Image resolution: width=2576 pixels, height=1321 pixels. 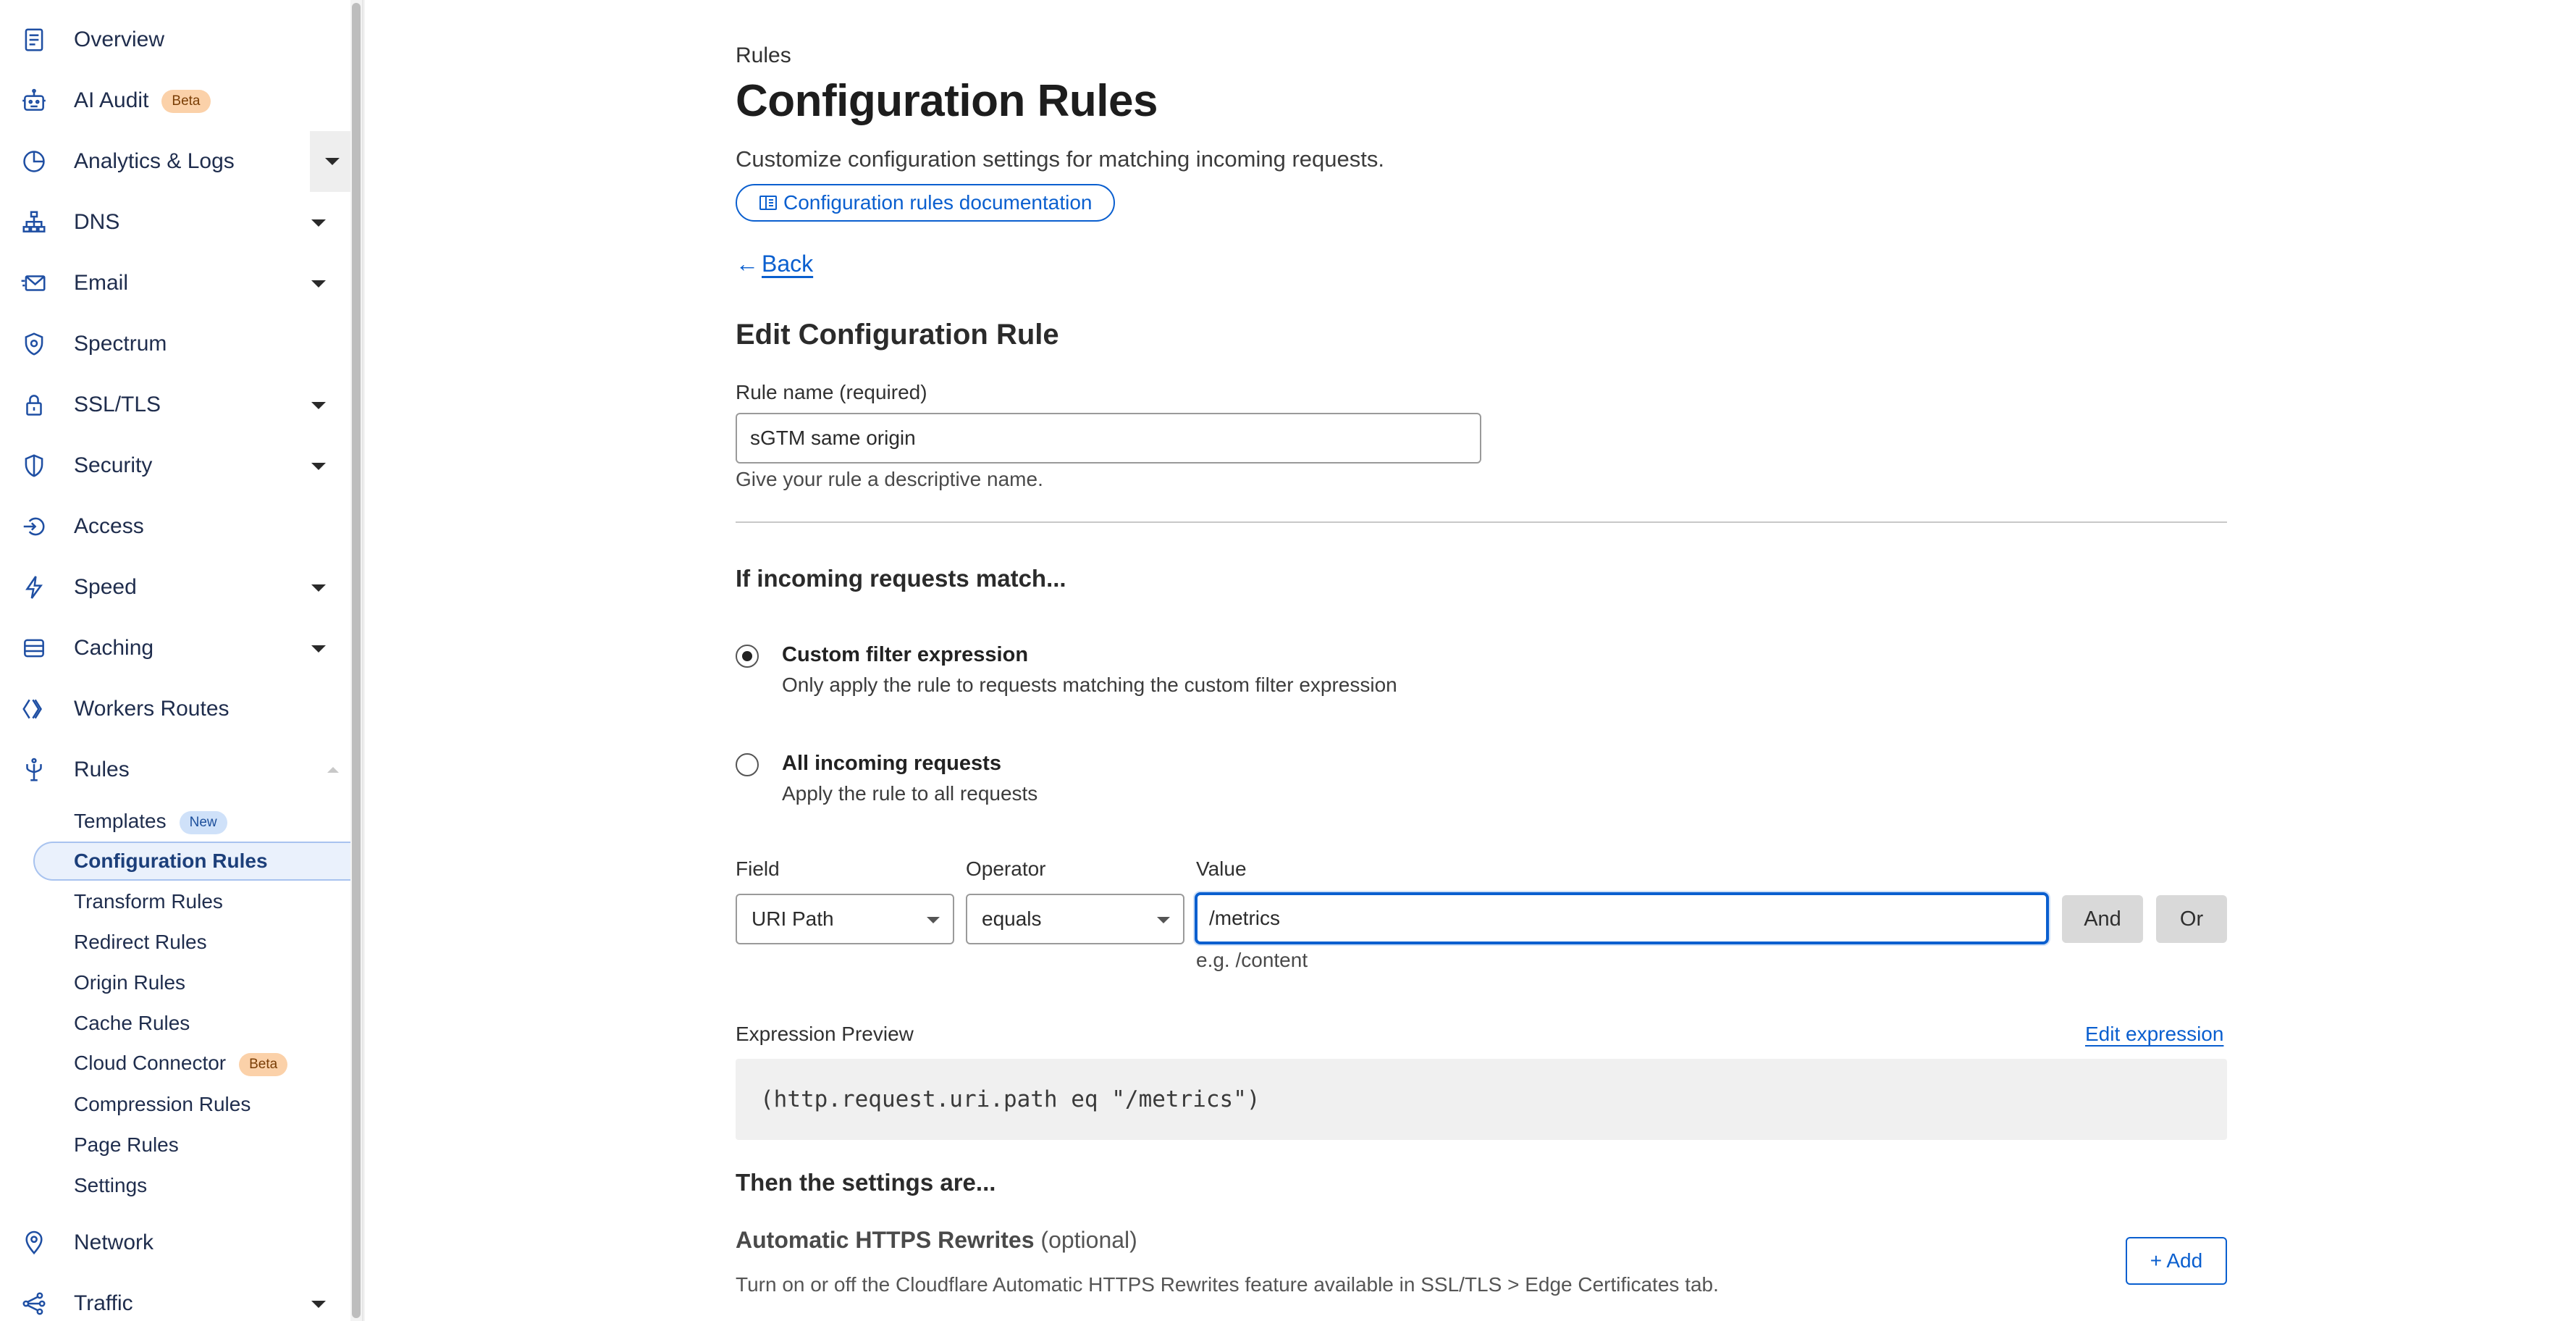 What do you see at coordinates (34, 526) in the screenshot?
I see `access-icon` at bounding box center [34, 526].